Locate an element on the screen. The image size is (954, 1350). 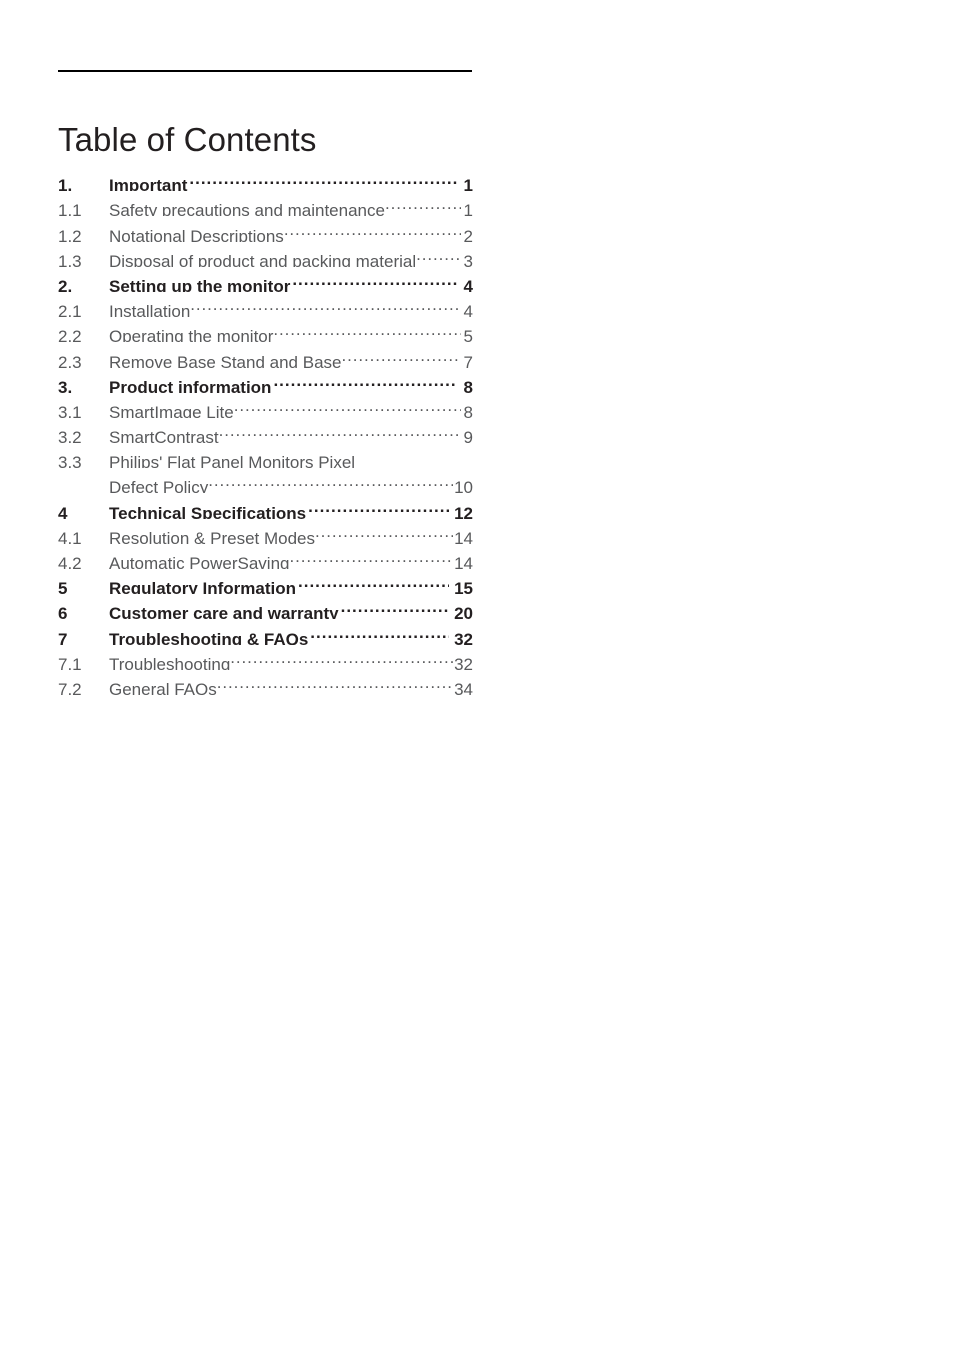
toc-entry-number: 4.1 is located at coordinates (70, 536).